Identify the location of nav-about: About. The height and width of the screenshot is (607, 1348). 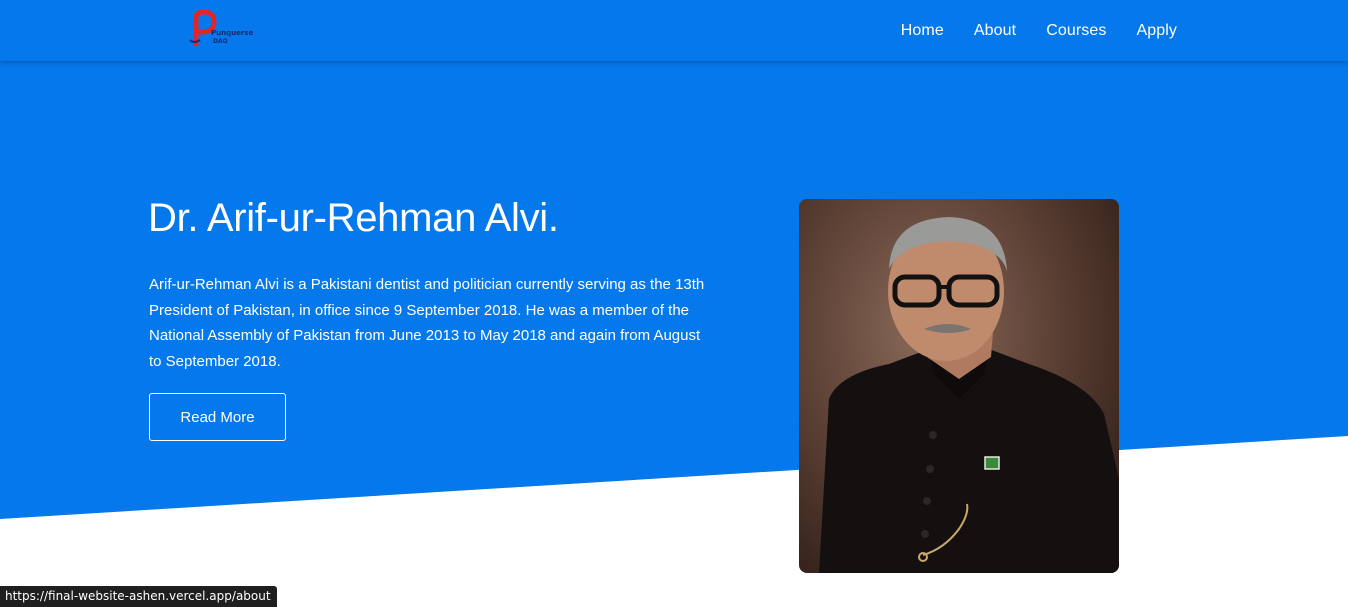
(995, 31).